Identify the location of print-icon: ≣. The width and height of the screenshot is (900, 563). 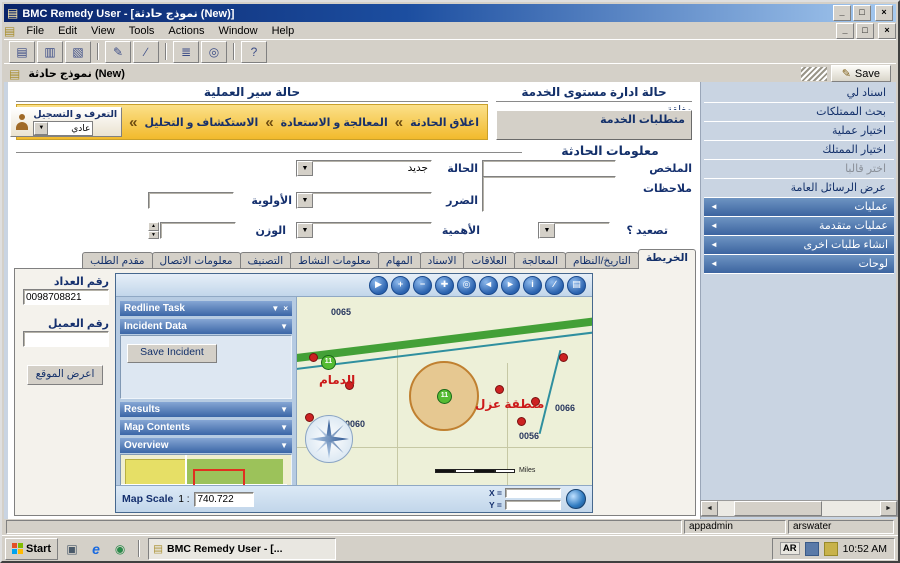
(186, 51).